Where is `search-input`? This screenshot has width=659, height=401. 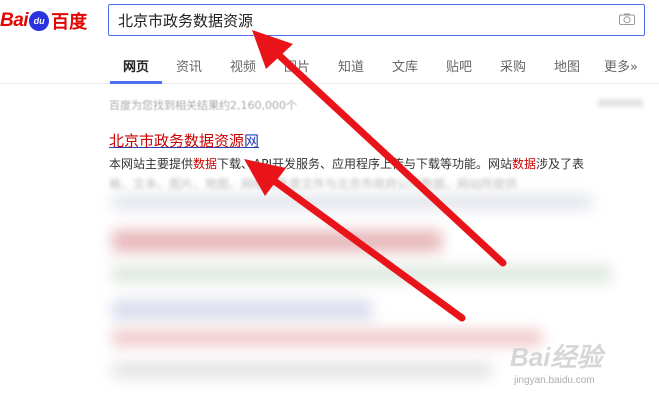
search-input is located at coordinates (359, 20).